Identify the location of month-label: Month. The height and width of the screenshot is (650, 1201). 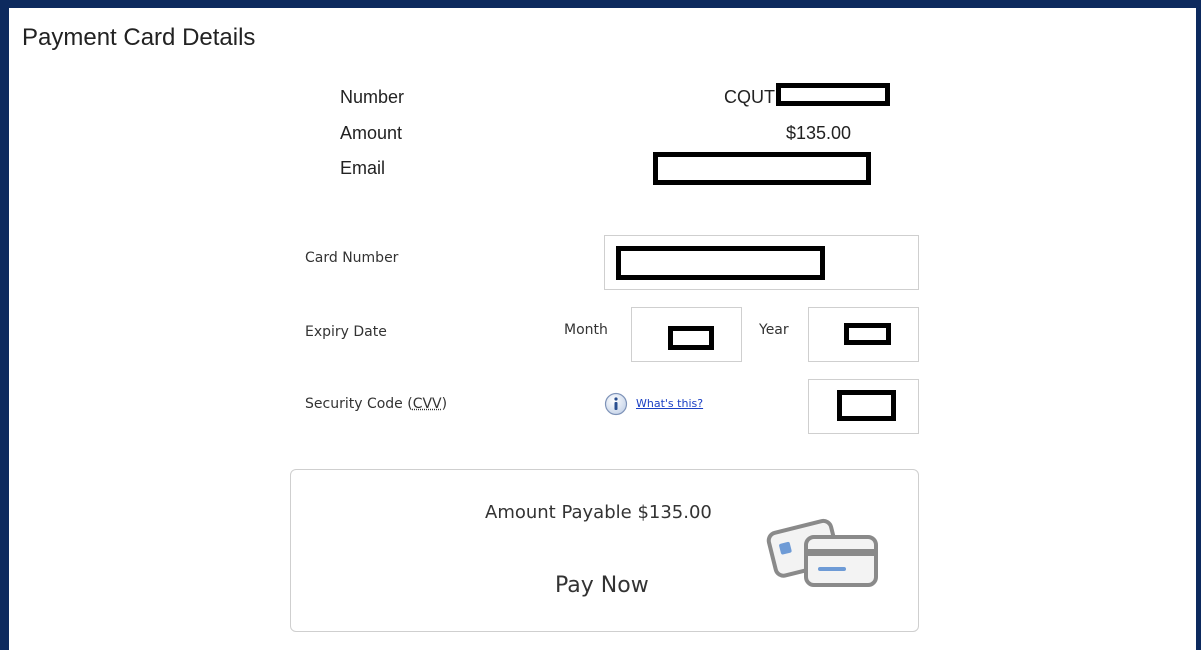
(586, 330).